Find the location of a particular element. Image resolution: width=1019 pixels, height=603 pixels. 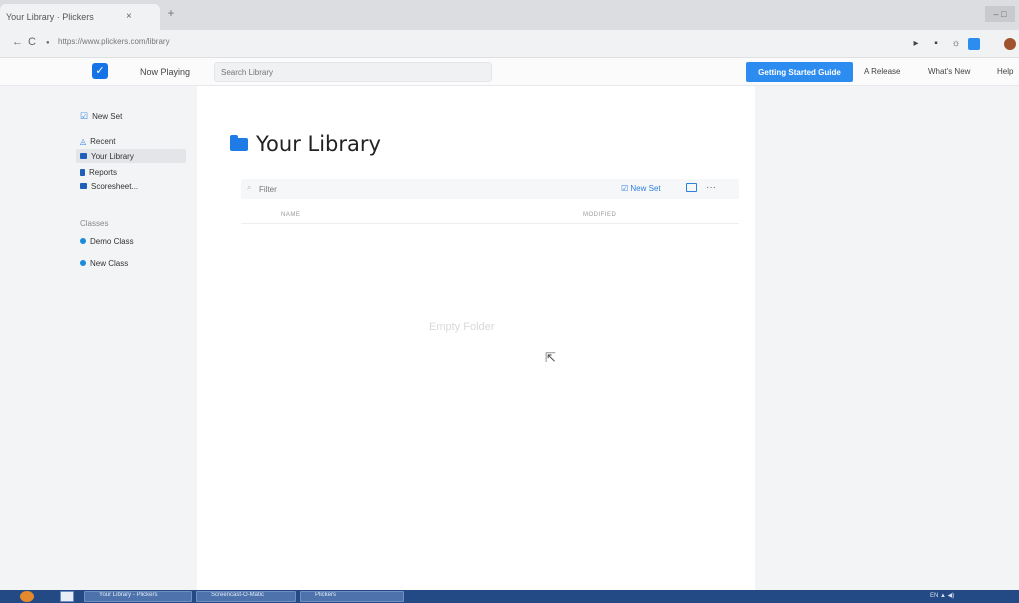

filter-input is located at coordinates (439, 189).